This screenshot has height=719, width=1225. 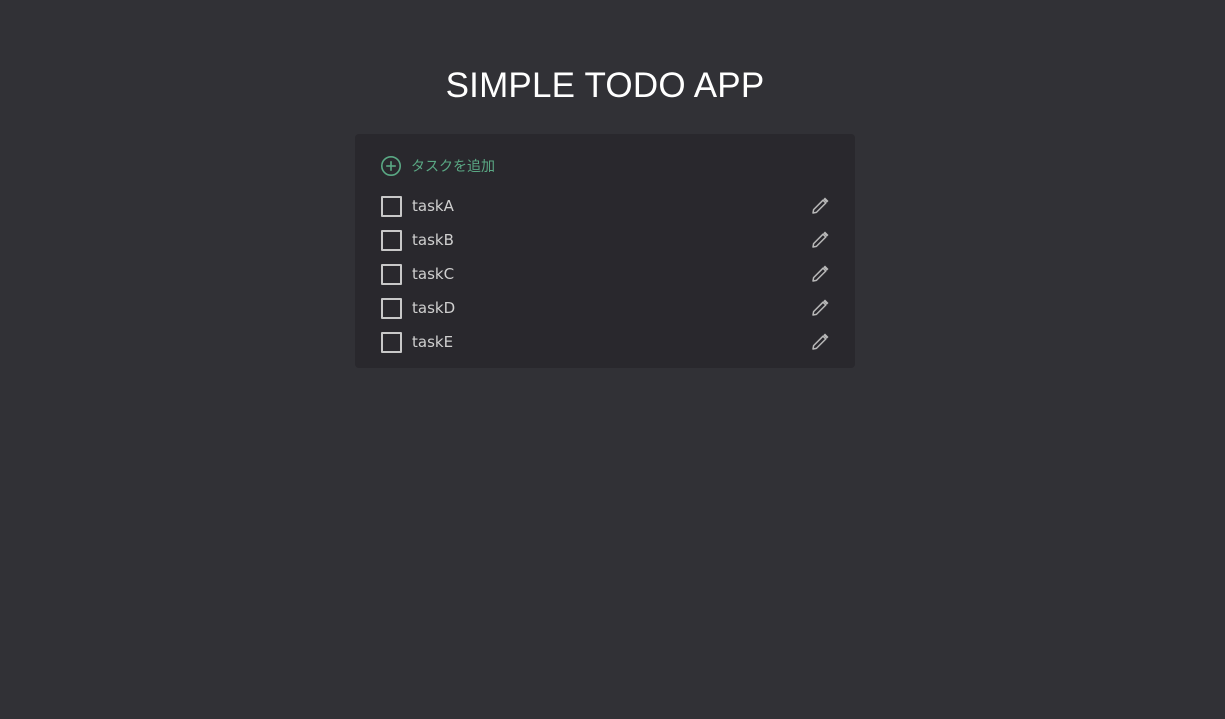 What do you see at coordinates (605, 240) in the screenshot?
I see `task-item: taskB` at bounding box center [605, 240].